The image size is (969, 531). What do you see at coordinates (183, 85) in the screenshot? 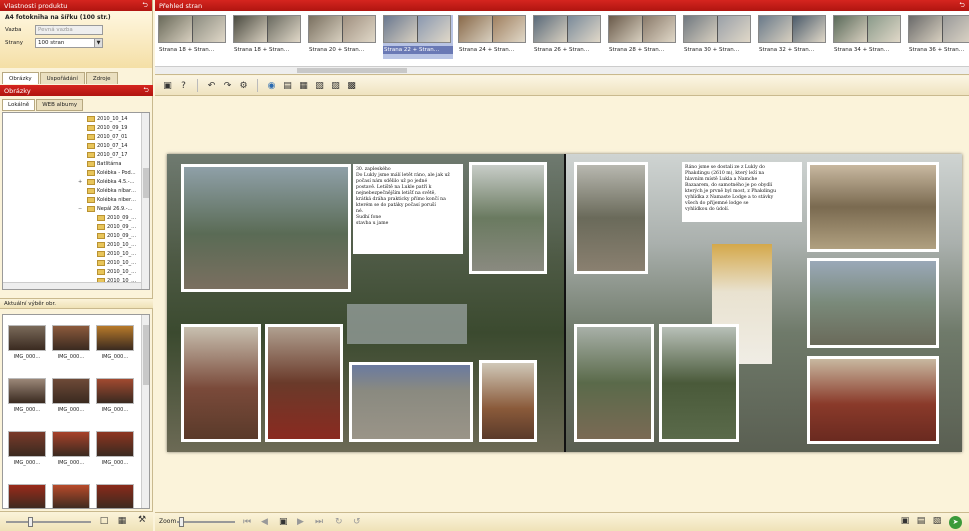
I see `help-icon: ?` at bounding box center [183, 85].